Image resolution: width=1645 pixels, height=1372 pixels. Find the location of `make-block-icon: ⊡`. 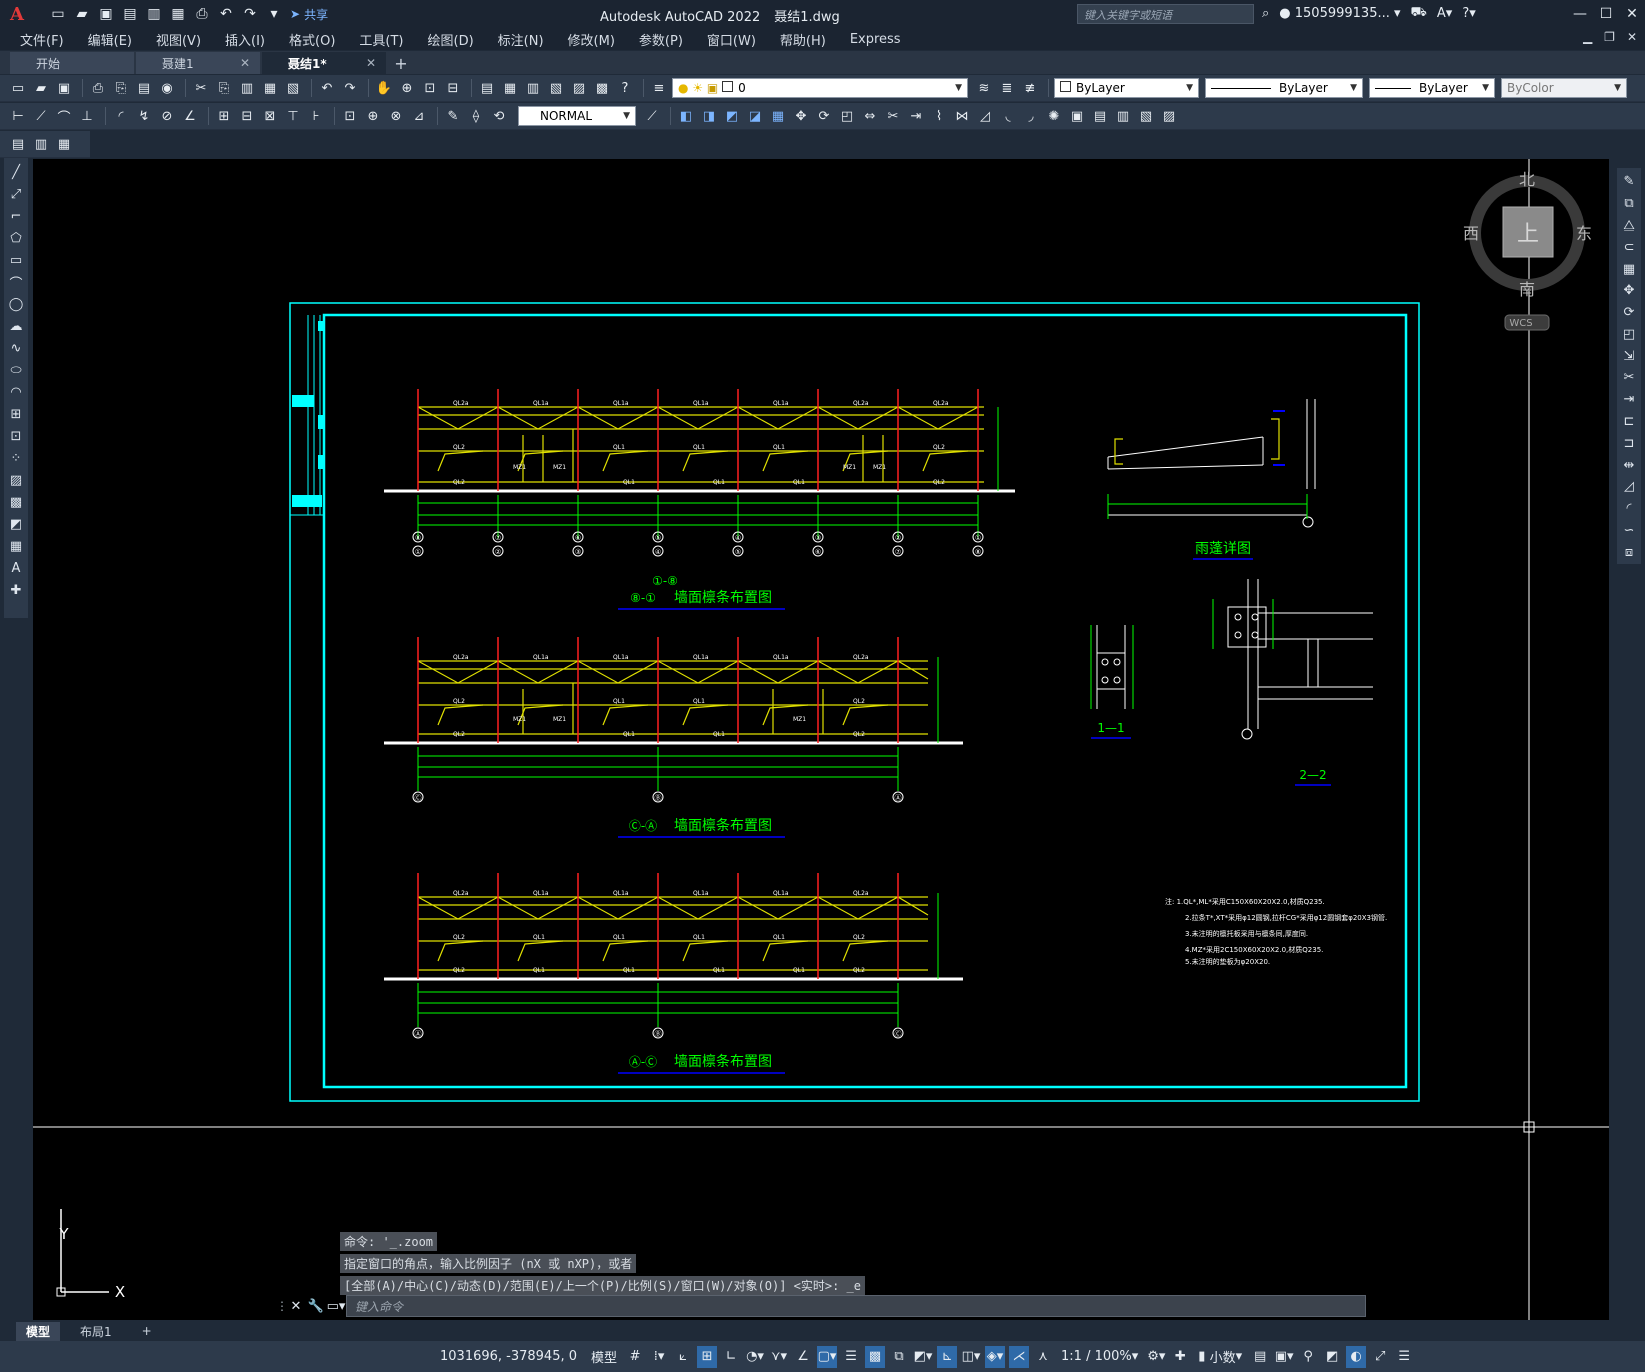

make-block-icon: ⊡ is located at coordinates (16, 436).